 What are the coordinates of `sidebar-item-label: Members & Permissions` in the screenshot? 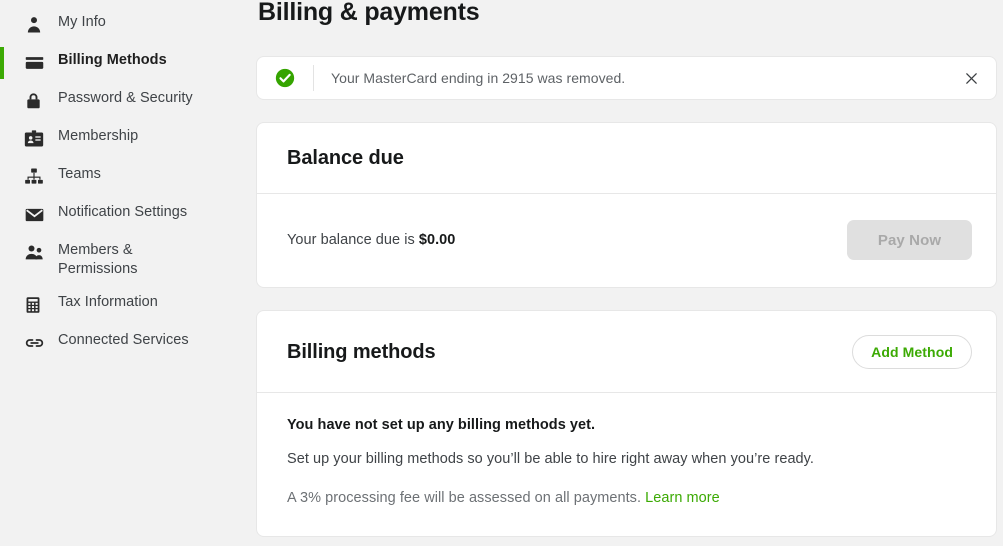 It's located at (98, 259).